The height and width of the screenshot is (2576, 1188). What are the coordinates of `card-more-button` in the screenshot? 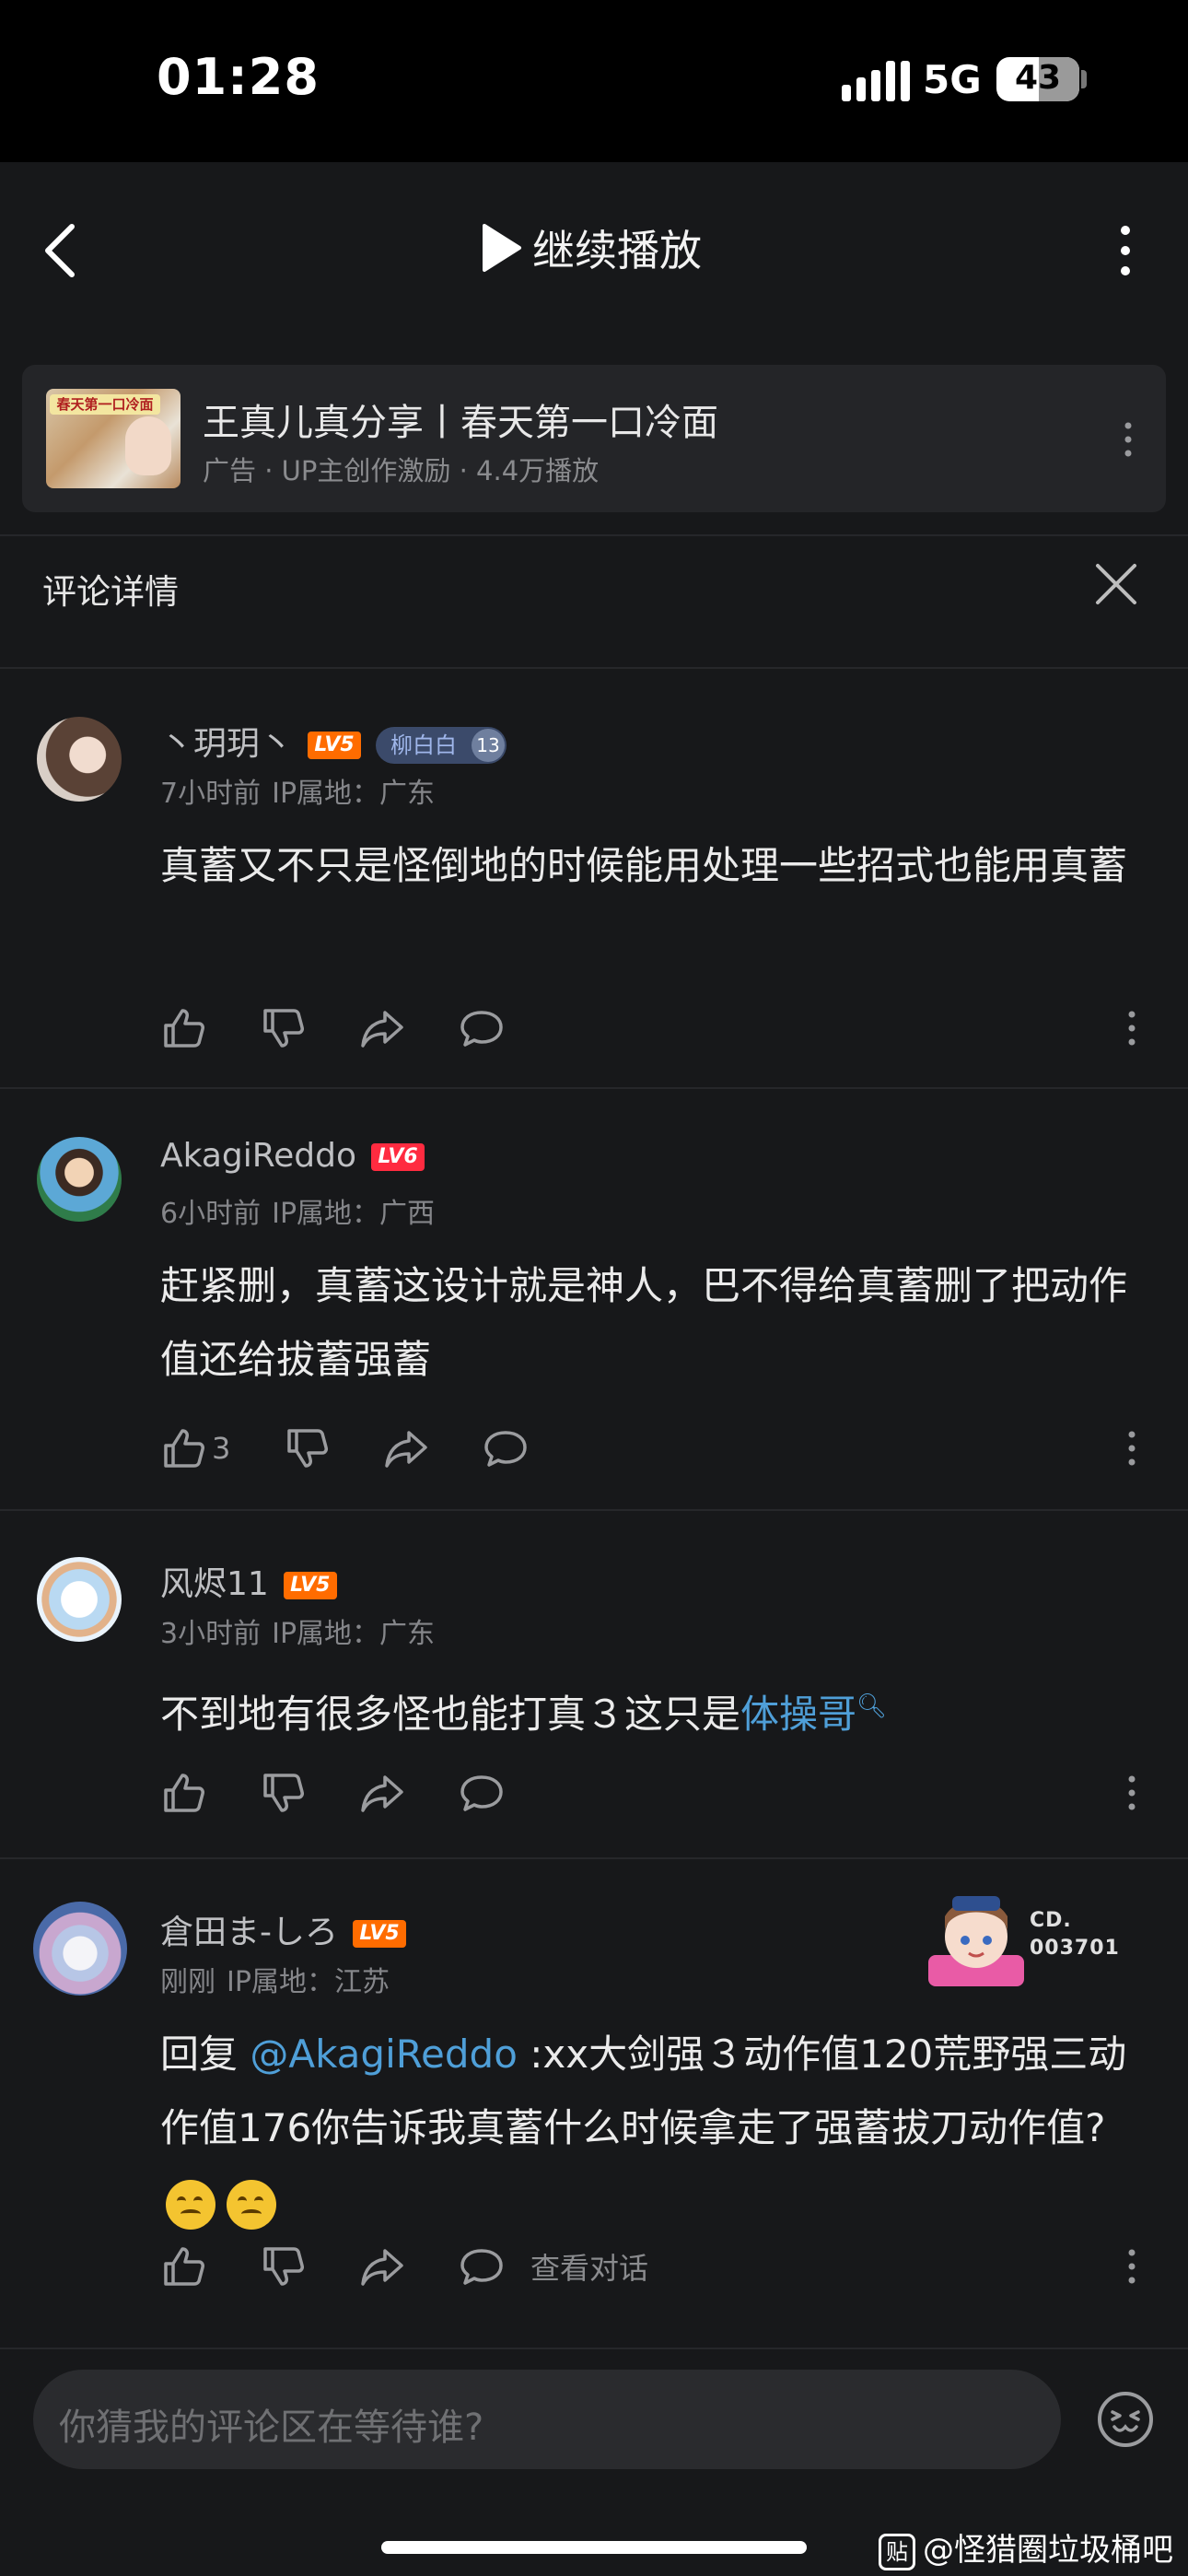 It's located at (1128, 439).